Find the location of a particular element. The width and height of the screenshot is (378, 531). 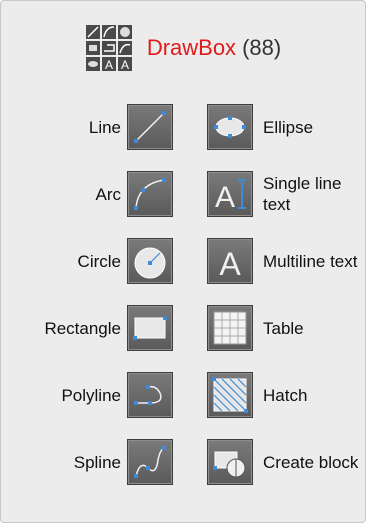

ellipse-item: Ellipse is located at coordinates (285, 127).